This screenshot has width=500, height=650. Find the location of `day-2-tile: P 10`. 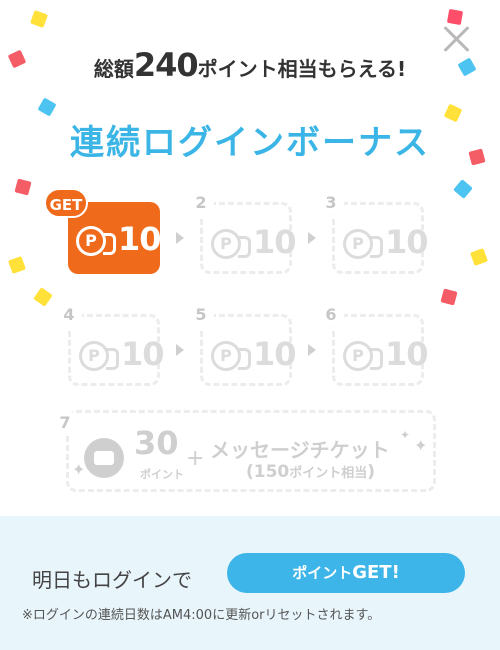

day-2-tile: P 10 is located at coordinates (248, 238).